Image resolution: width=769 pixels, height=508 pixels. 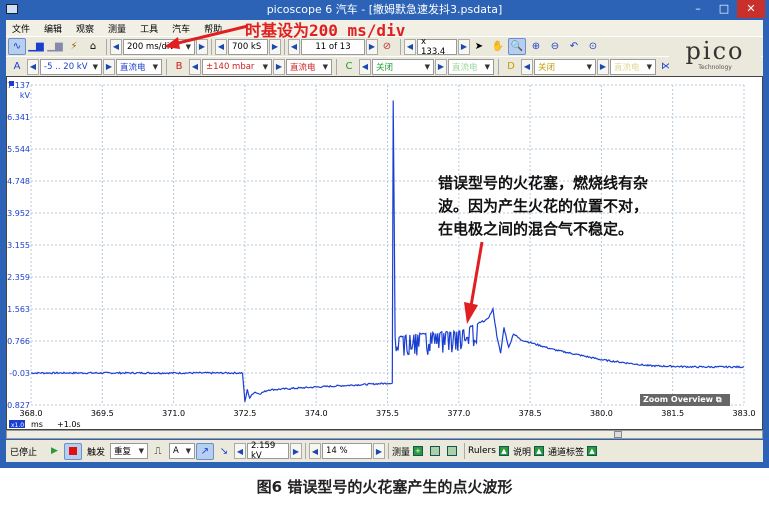 I want to click on channel-a-button: A, so click(x=17, y=66).